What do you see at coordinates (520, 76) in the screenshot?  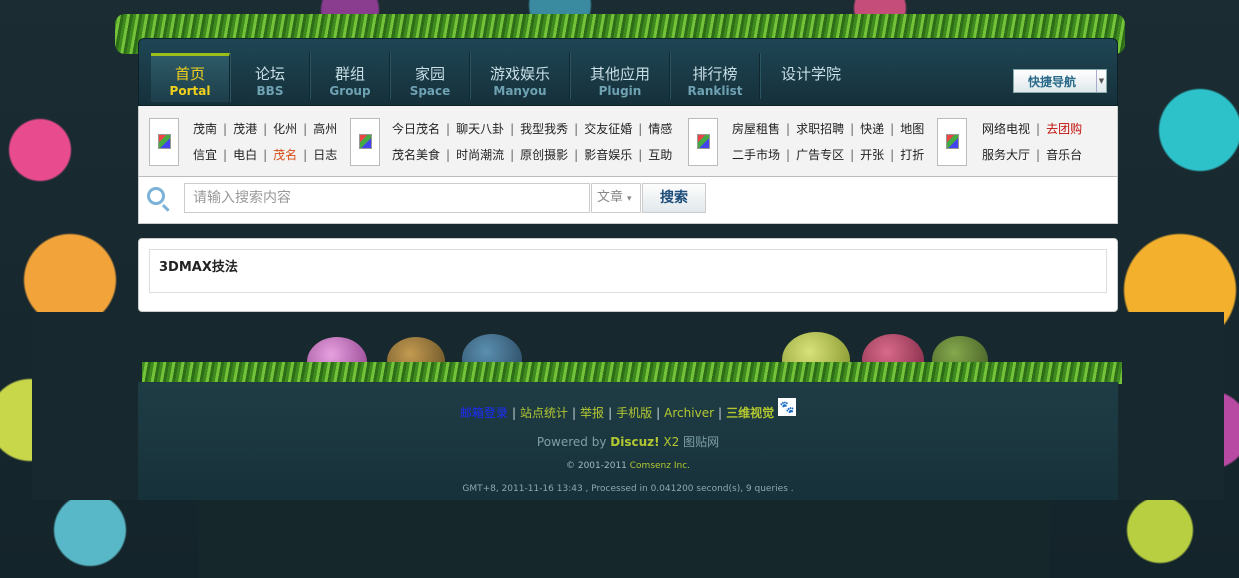 I see `nav-item-manyou: 游戏娱乐 Manyou` at bounding box center [520, 76].